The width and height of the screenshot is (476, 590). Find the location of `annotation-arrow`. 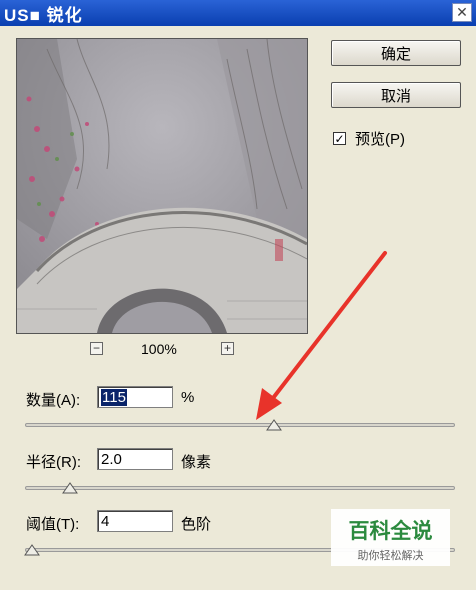

annotation-arrow is located at coordinates (321, 335).